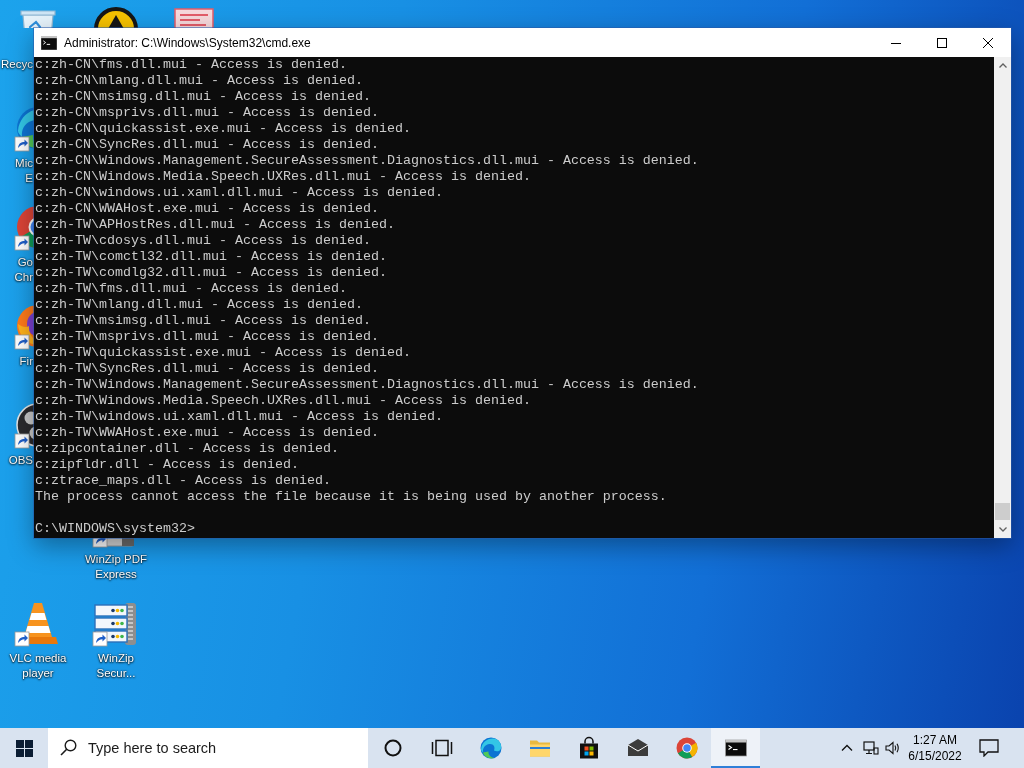  What do you see at coordinates (893, 748) in the screenshot?
I see `speaker-icon` at bounding box center [893, 748].